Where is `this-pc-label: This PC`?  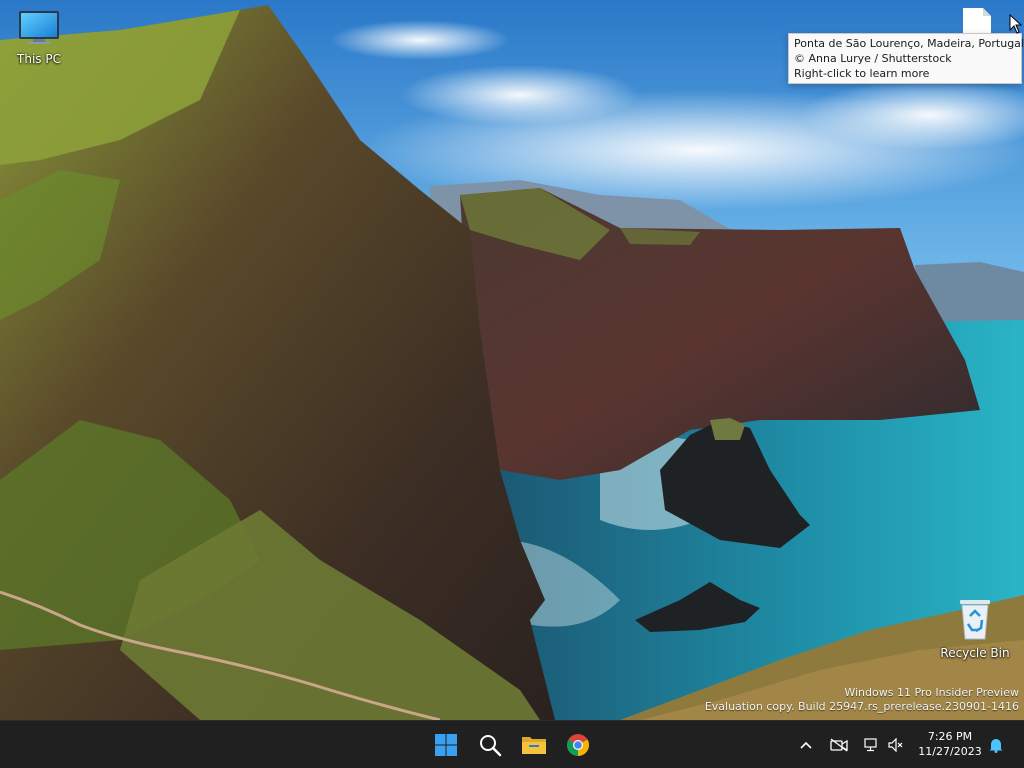
this-pc-label: This PC is located at coordinates (39, 59).